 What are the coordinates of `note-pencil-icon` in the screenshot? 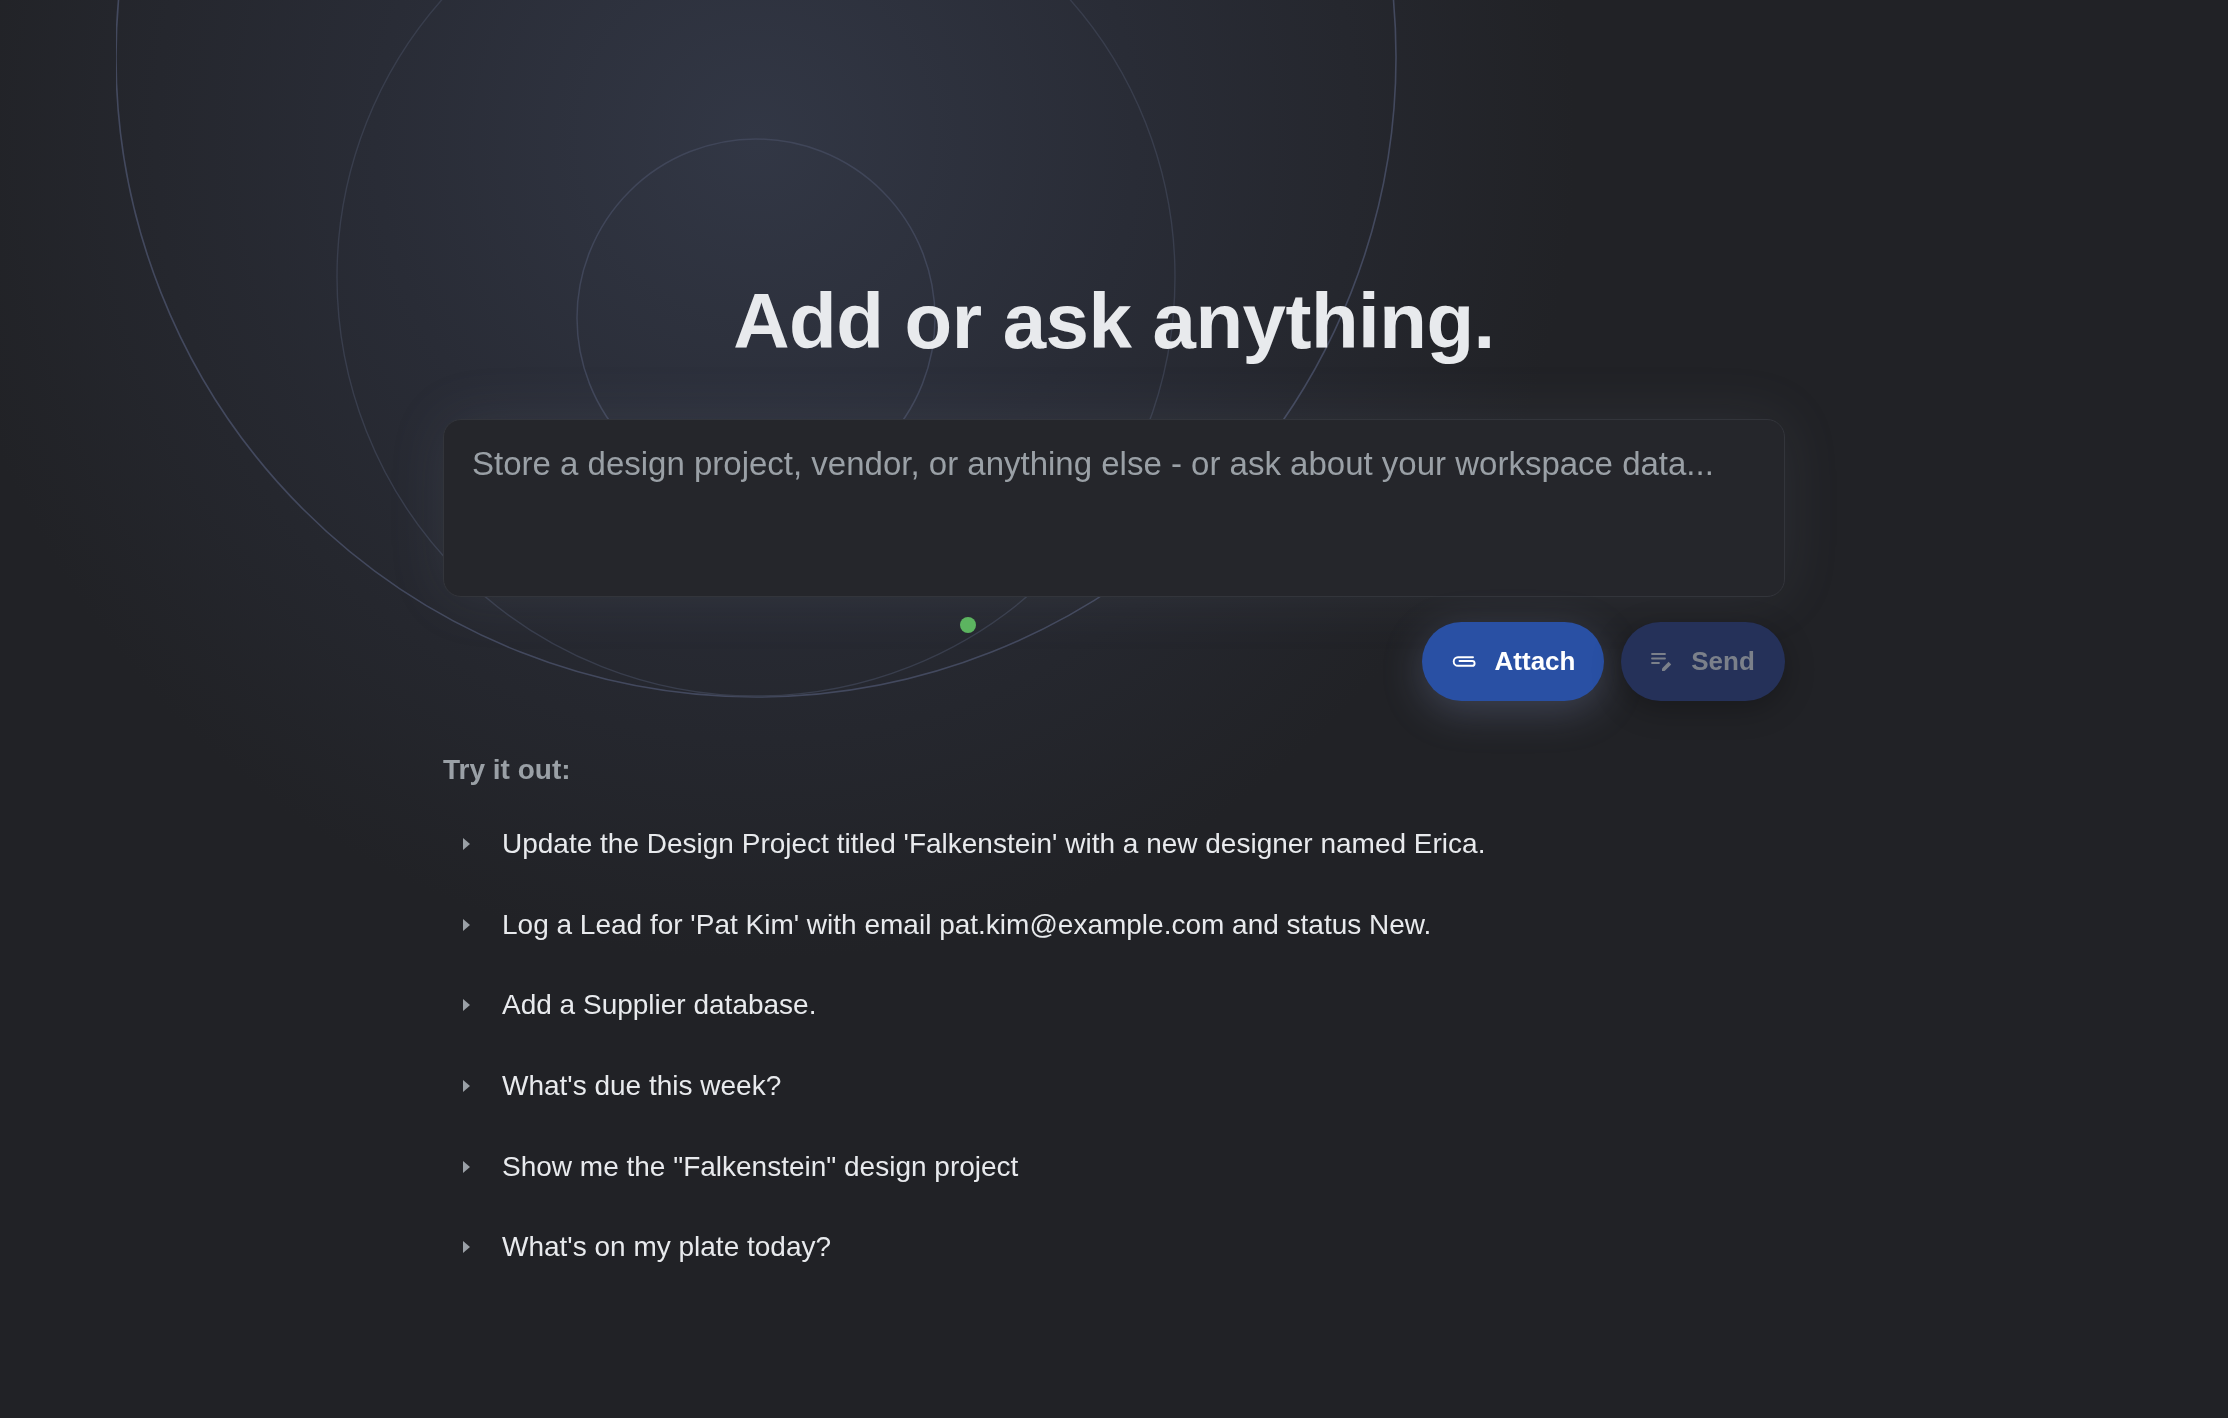 It's located at (1662, 661).